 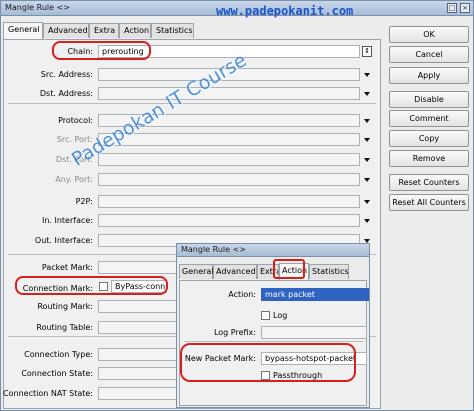 What do you see at coordinates (242, 294) in the screenshot?
I see `action-label: Action:` at bounding box center [242, 294].